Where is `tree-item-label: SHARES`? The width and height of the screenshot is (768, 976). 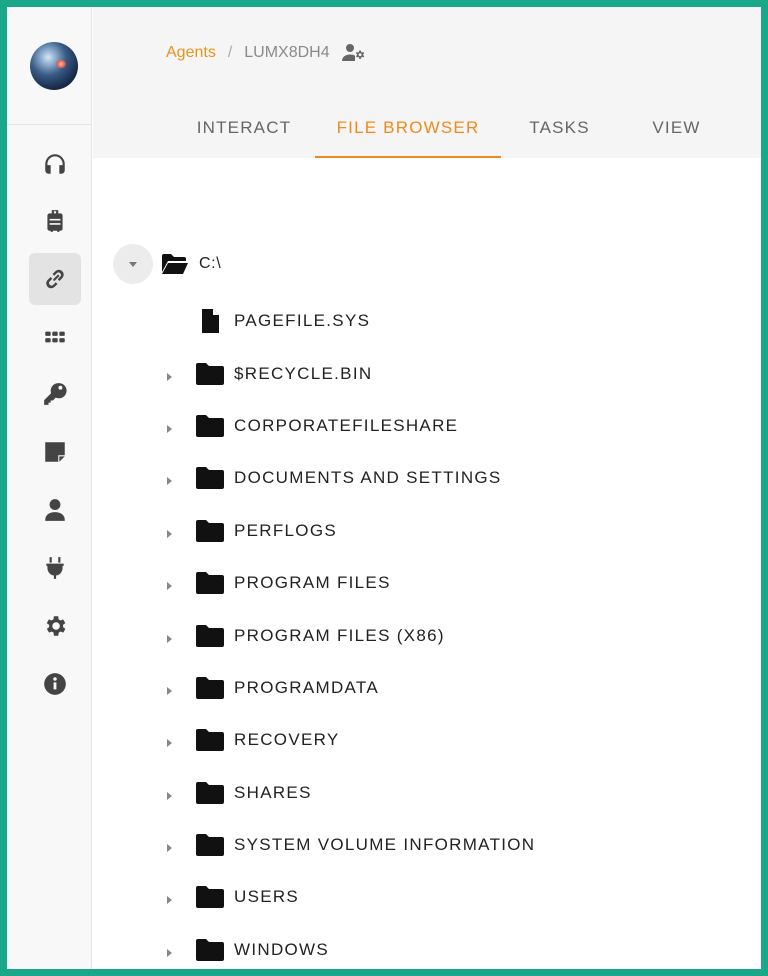
tree-item-label: SHARES is located at coordinates (273, 792).